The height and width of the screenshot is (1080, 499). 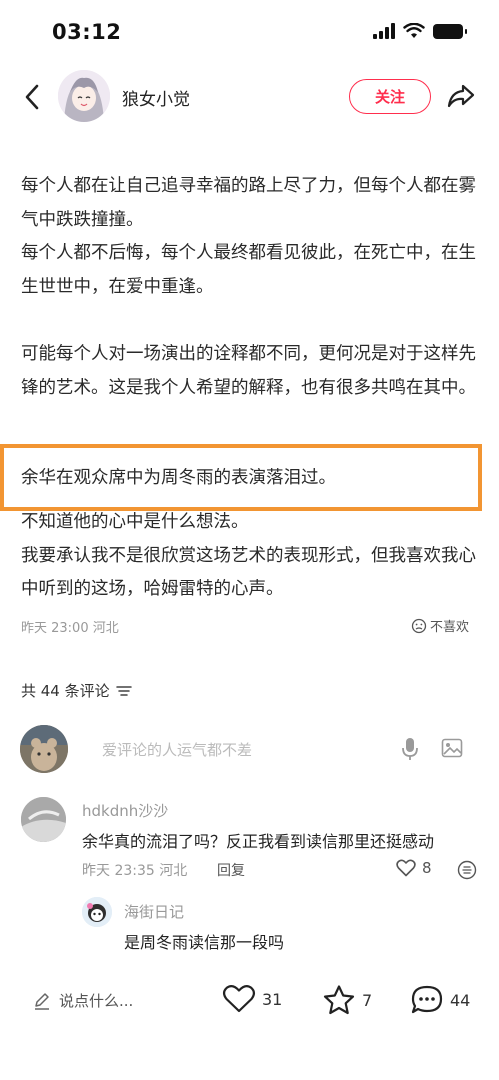 I want to click on battery-icon, so click(x=450, y=31).